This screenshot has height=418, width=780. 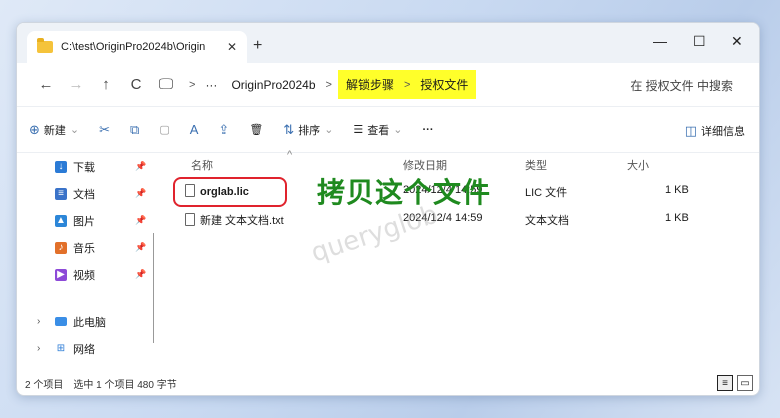 What do you see at coordinates (194, 129) in the screenshot?
I see `rename-icon: A` at bounding box center [194, 129].